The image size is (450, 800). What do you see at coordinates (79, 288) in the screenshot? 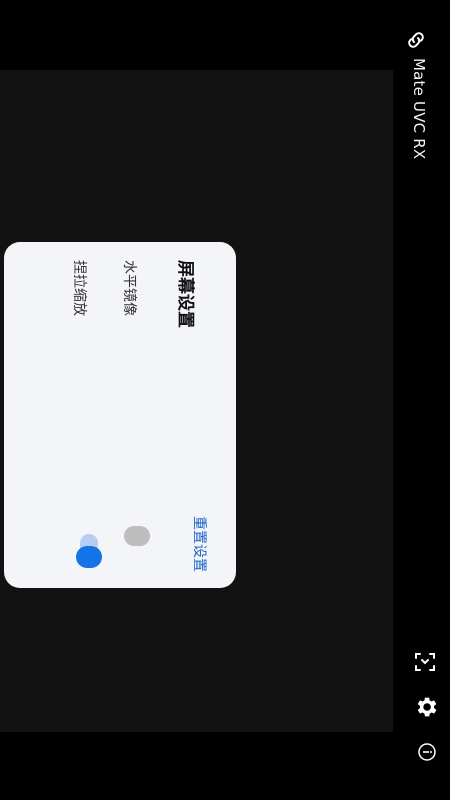
I see `pinch-zoom-label: 捏拉缩放` at bounding box center [79, 288].